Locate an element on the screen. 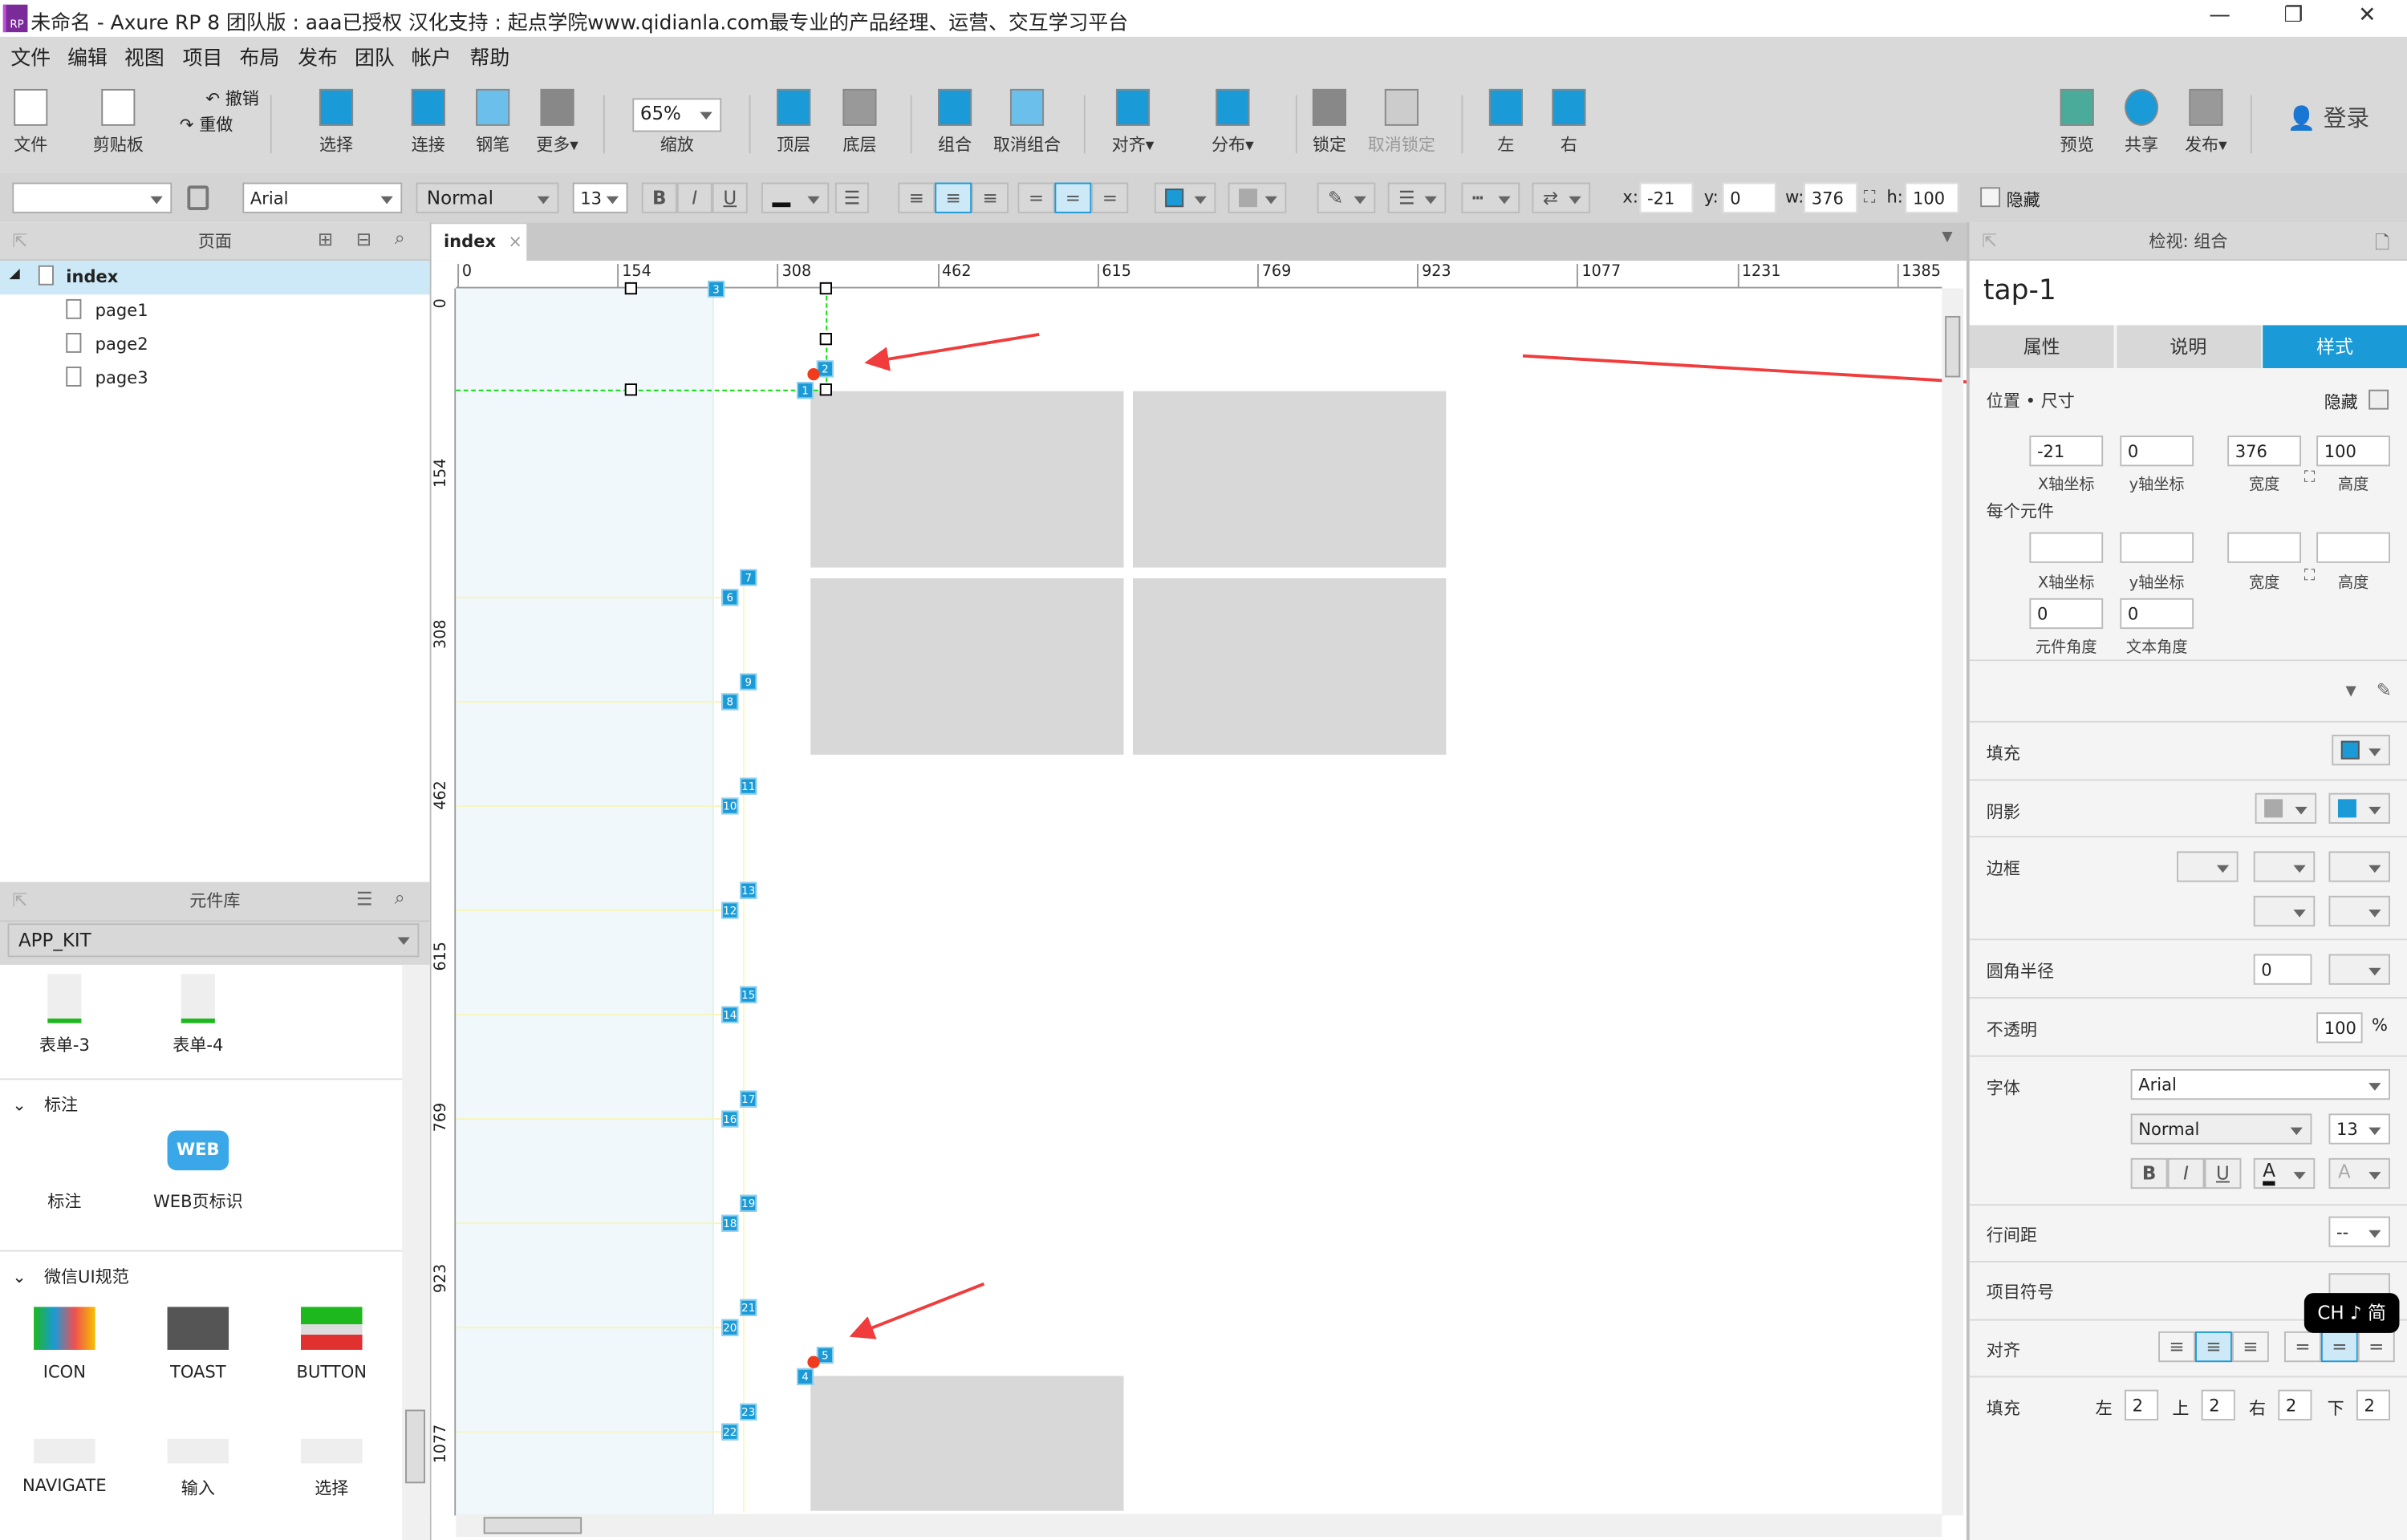 The width and height of the screenshot is (2407, 1540). tab-1: 说明 is located at coordinates (2189, 346).